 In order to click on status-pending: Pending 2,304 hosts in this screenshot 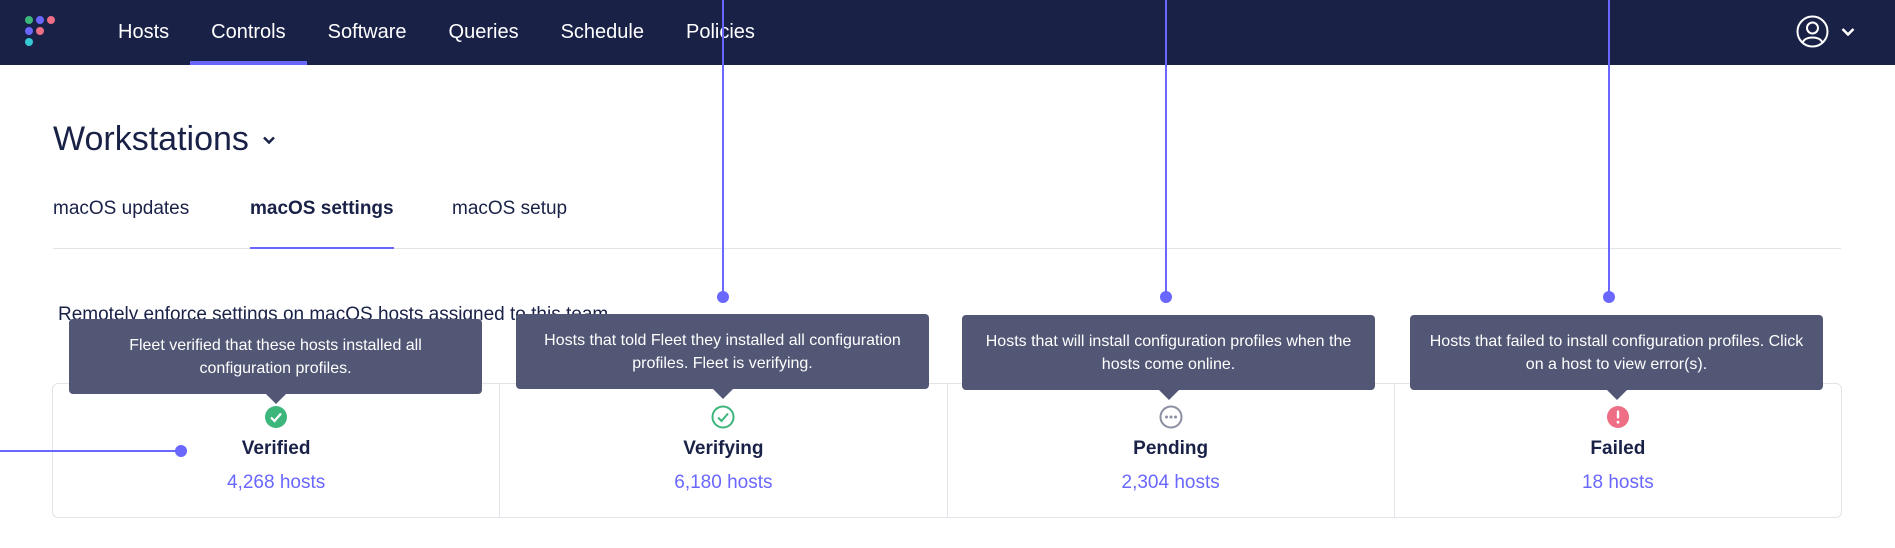, I will do `click(1170, 450)`.